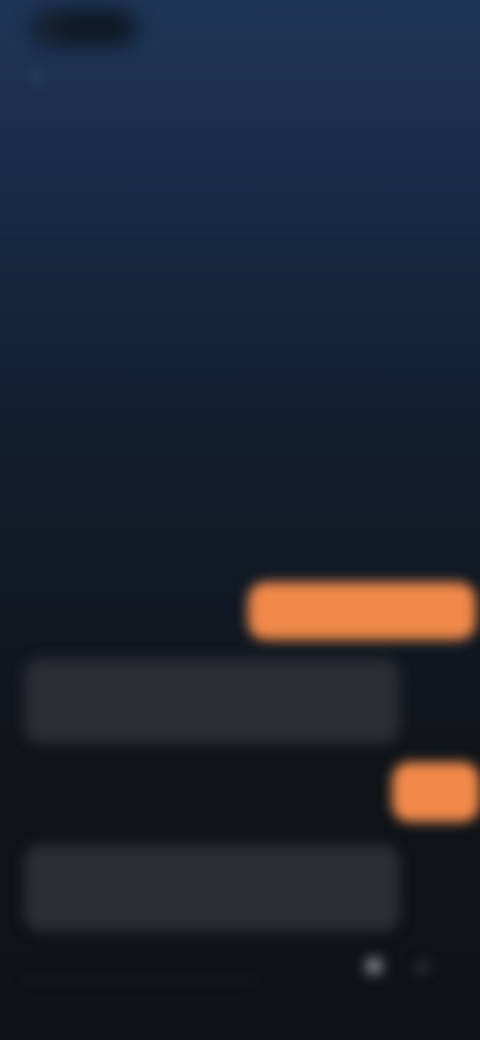 This screenshot has height=1040, width=480. What do you see at coordinates (374, 966) in the screenshot?
I see `mic-icon` at bounding box center [374, 966].